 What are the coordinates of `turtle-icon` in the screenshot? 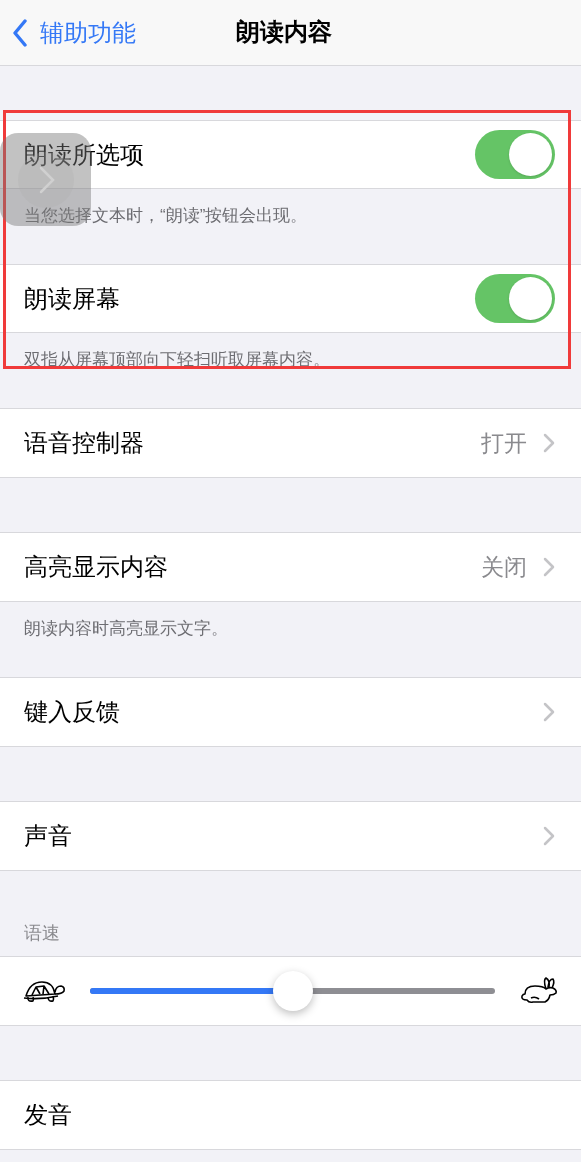 It's located at (44, 991).